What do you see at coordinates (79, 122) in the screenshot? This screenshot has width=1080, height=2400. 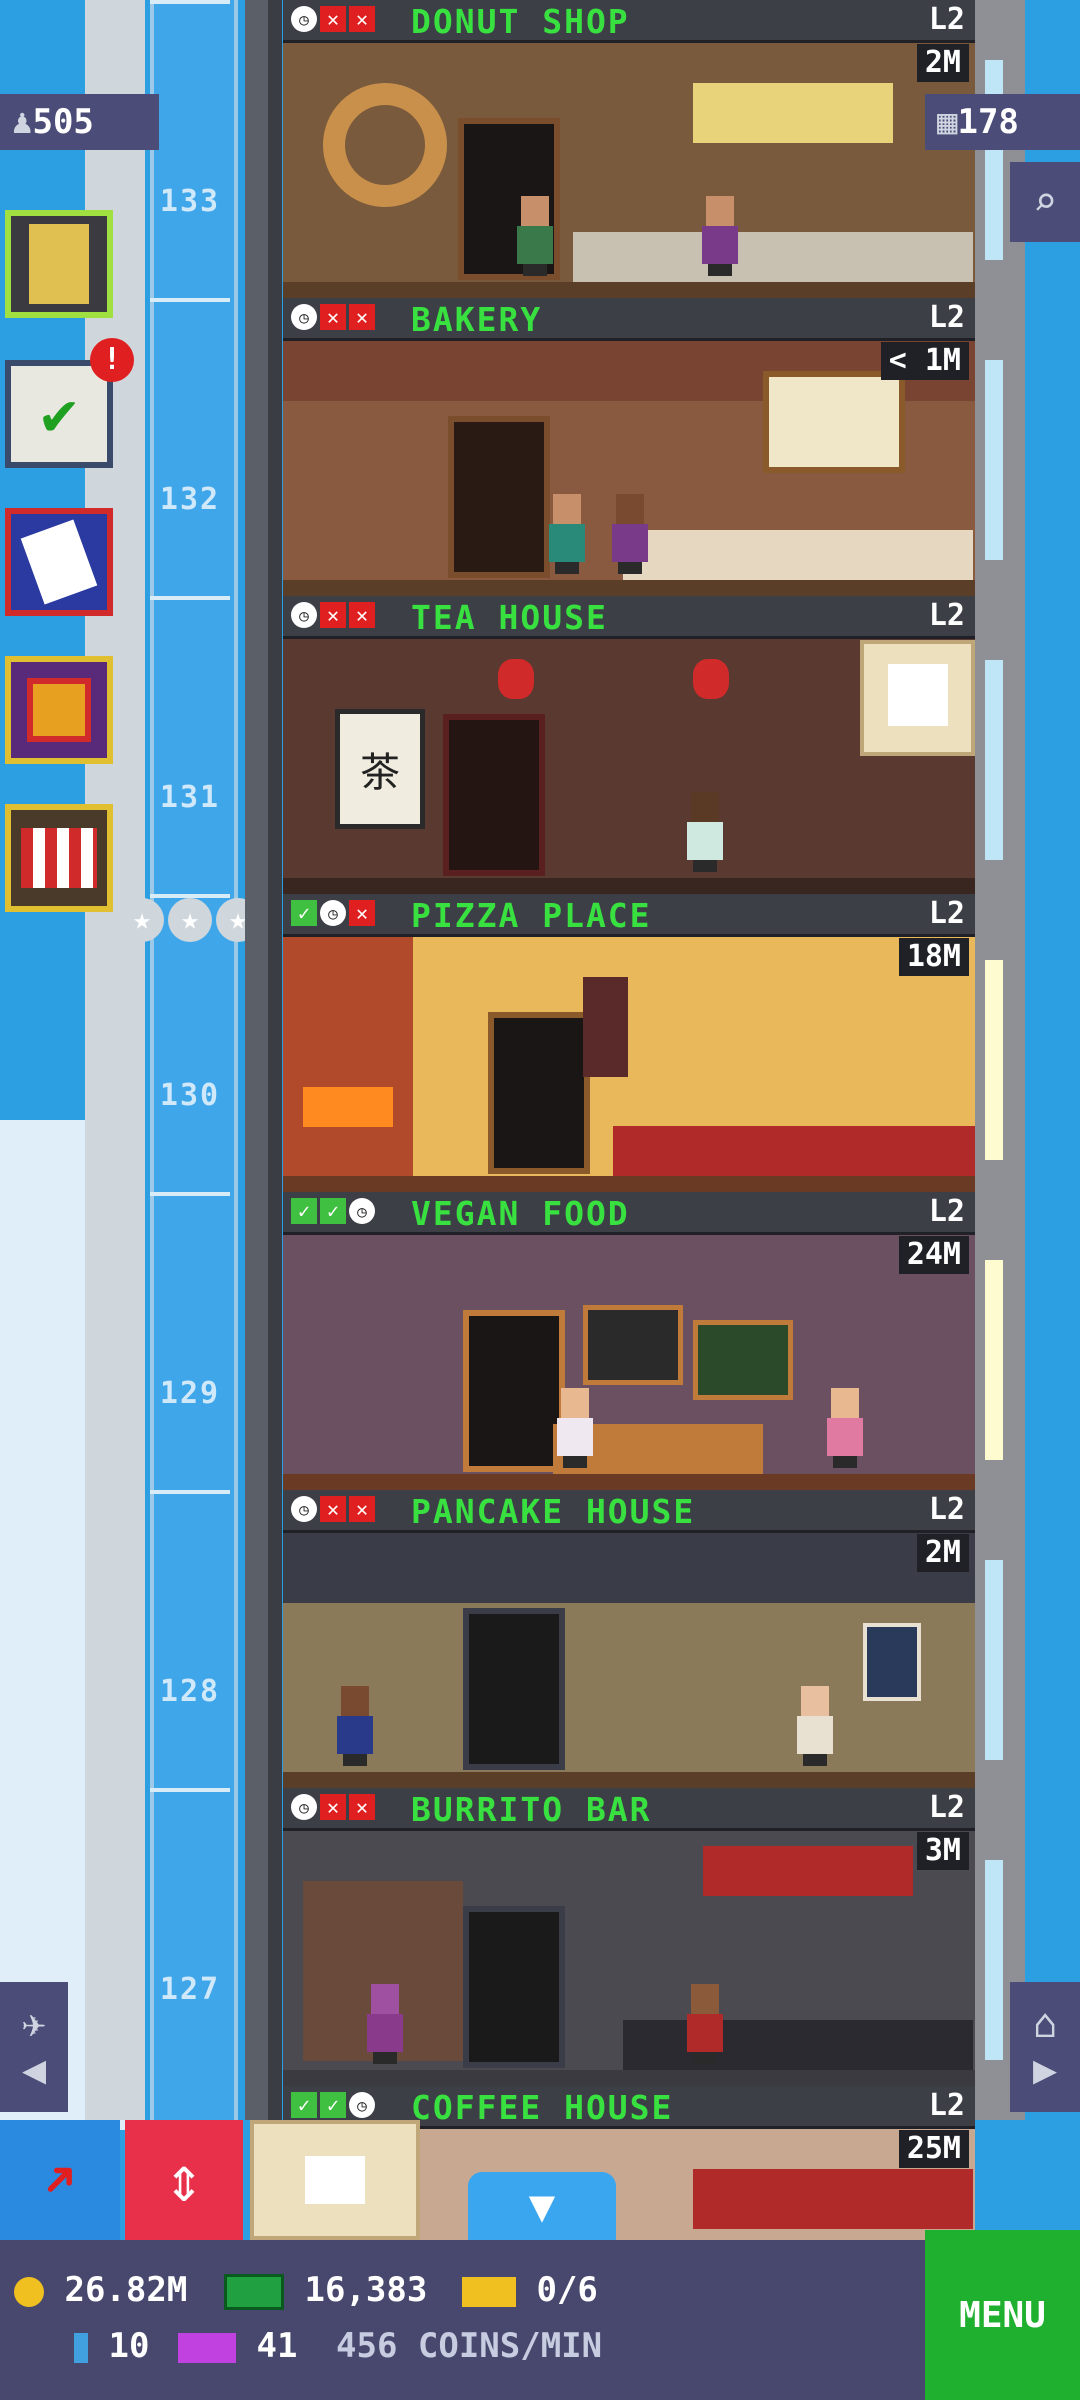 I see `population-counter: ♟505` at bounding box center [79, 122].